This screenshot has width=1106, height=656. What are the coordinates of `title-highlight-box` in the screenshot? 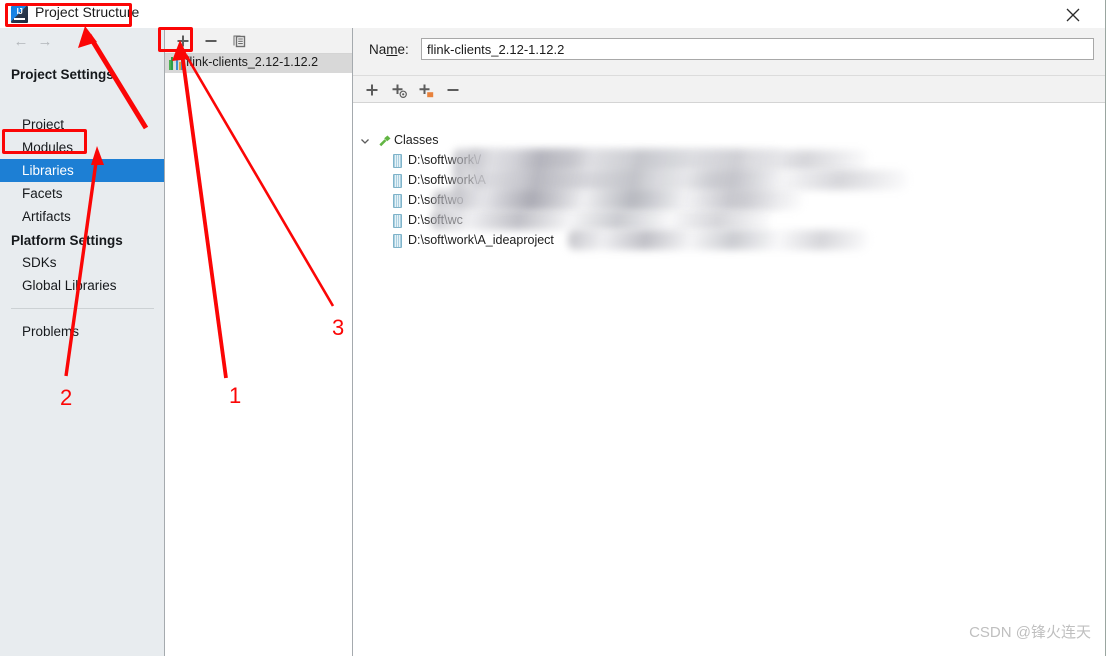 It's located at (68, 15).